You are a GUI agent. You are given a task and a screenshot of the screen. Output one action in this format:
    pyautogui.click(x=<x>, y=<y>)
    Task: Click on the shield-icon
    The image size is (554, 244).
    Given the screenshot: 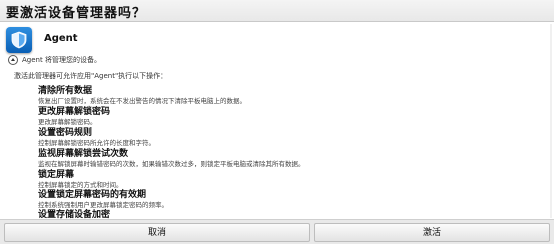 What is the action you would take?
    pyautogui.click(x=19, y=40)
    